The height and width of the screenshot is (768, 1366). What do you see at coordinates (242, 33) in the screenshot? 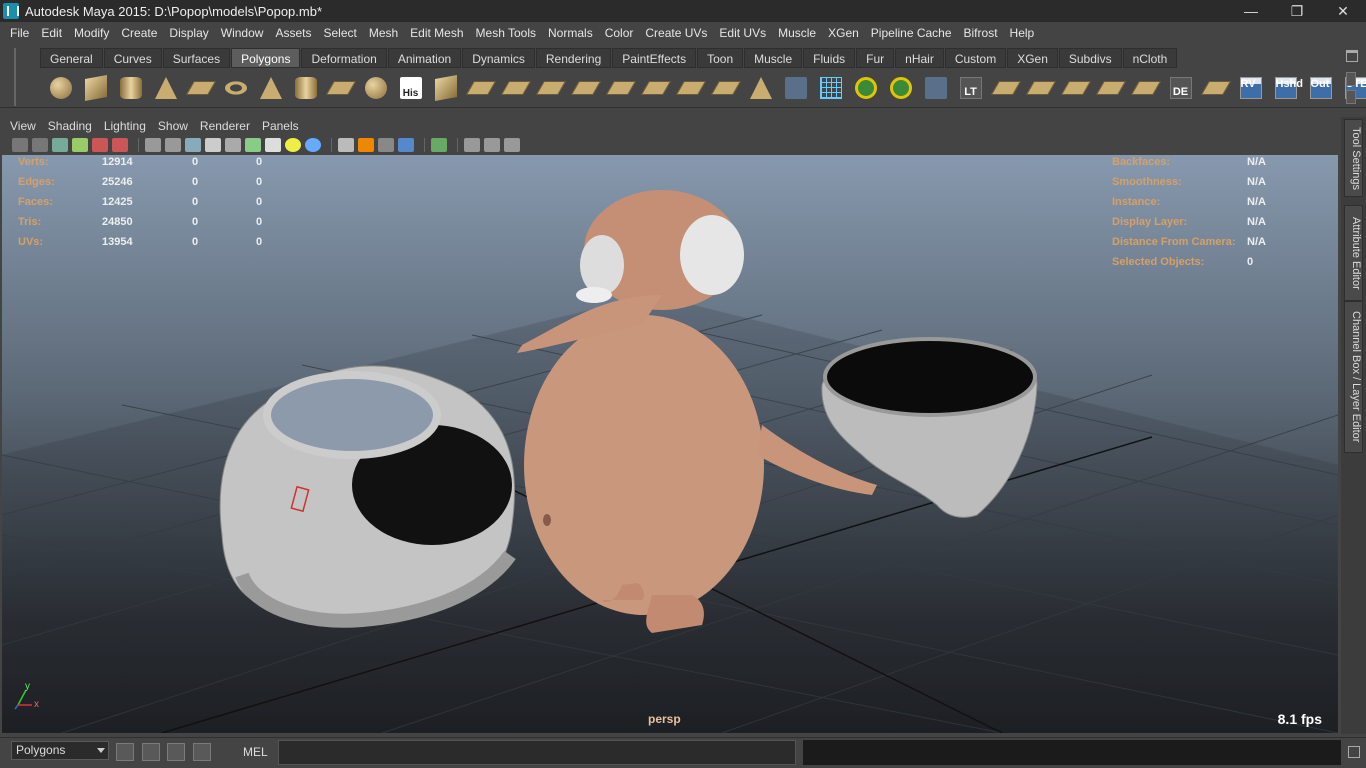
I see `menu-window: Window` at bounding box center [242, 33].